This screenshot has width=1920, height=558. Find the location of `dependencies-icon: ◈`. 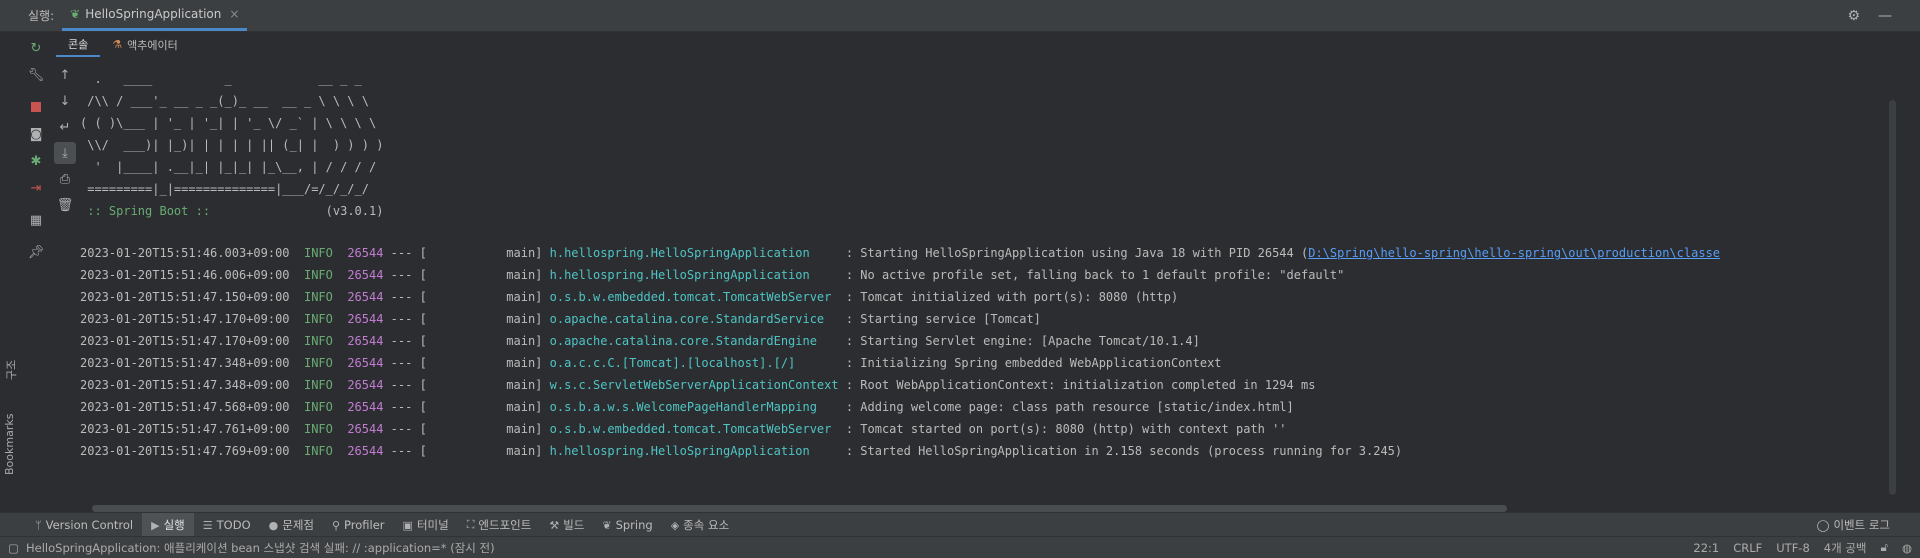

dependencies-icon: ◈ is located at coordinates (675, 525).